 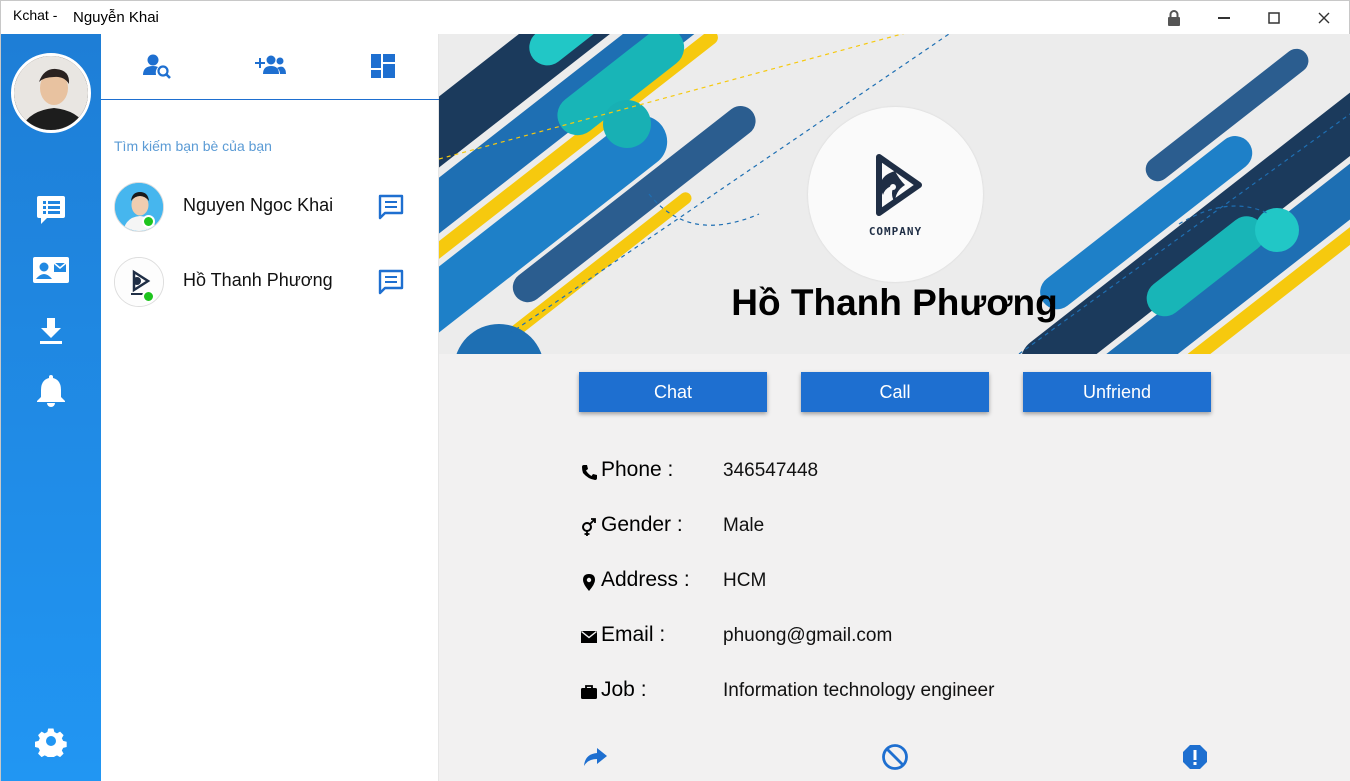 What do you see at coordinates (929, 583) in the screenshot?
I see `address-row: Address : HCM` at bounding box center [929, 583].